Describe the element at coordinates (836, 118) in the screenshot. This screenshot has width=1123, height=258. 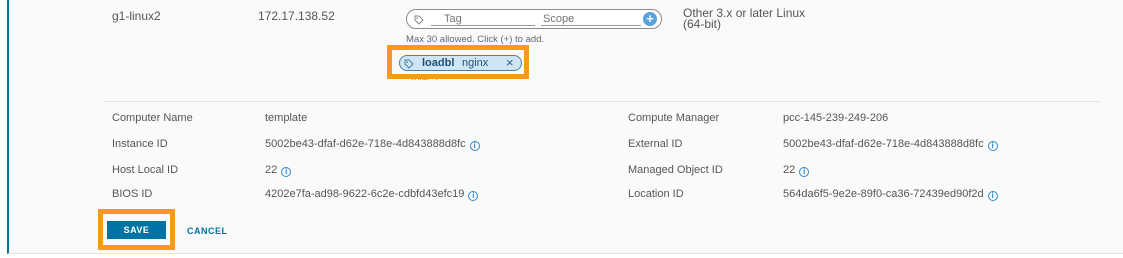
I see `detail-value: pcc-145-239-249-206` at that location.